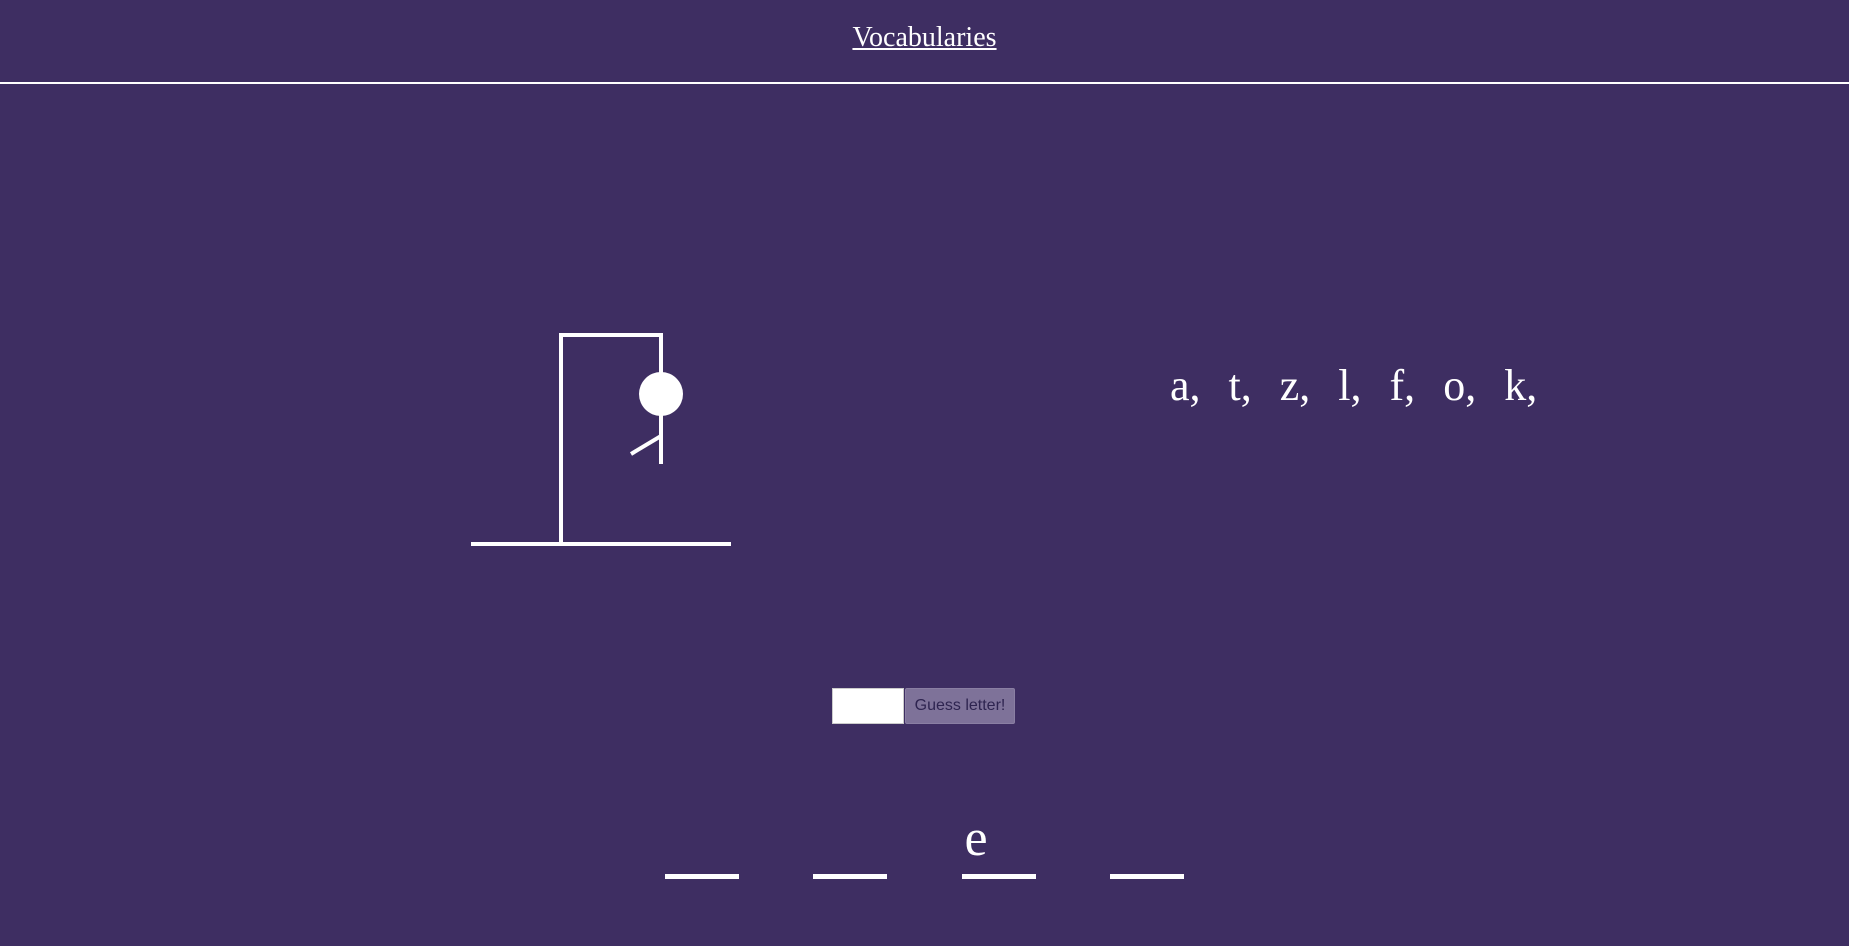 Image resolution: width=1849 pixels, height=946 pixels. Describe the element at coordinates (976, 838) in the screenshot. I see `slot-letter: e` at that location.